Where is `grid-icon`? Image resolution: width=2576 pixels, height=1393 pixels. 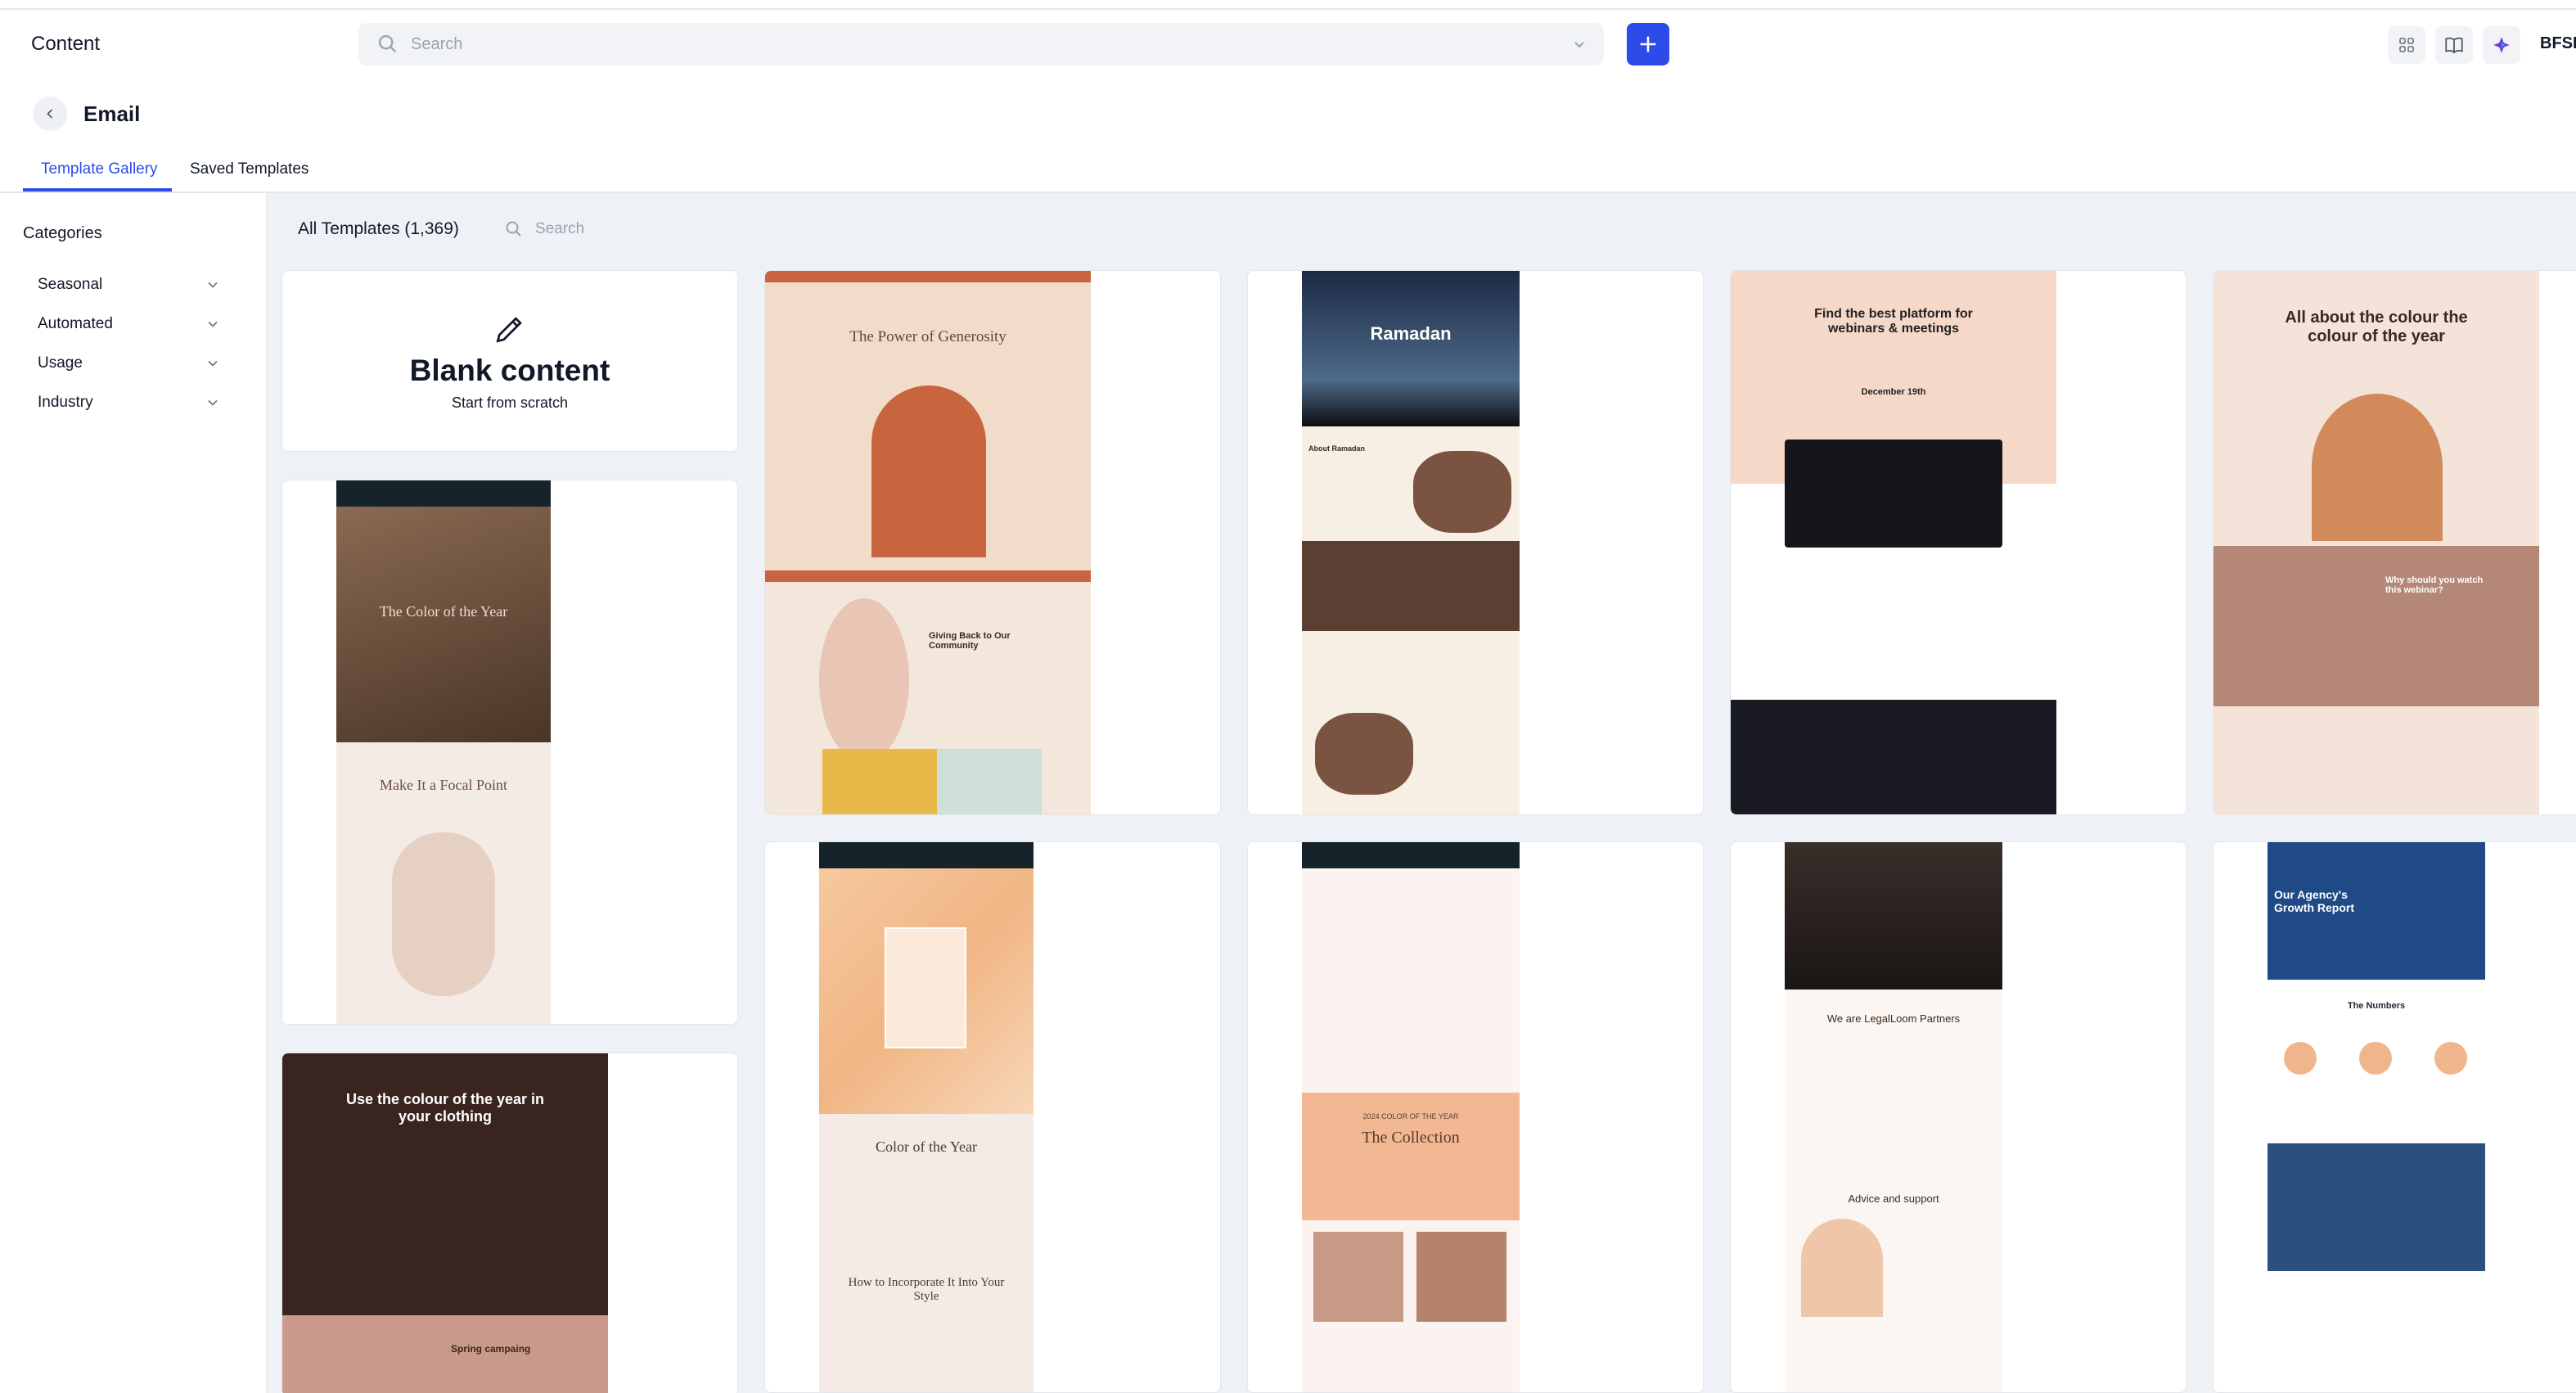
grid-icon is located at coordinates (2406, 45).